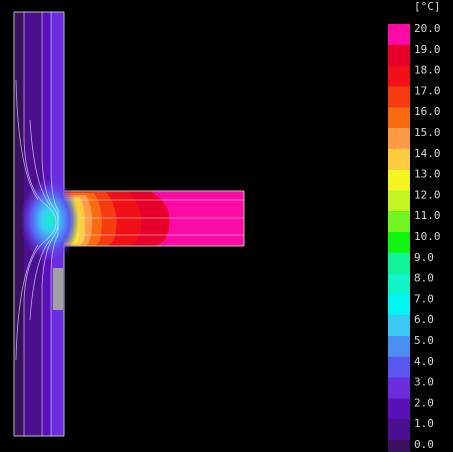 The width and height of the screenshot is (453, 452). I want to click on legend-label: 4.0, so click(424, 361).